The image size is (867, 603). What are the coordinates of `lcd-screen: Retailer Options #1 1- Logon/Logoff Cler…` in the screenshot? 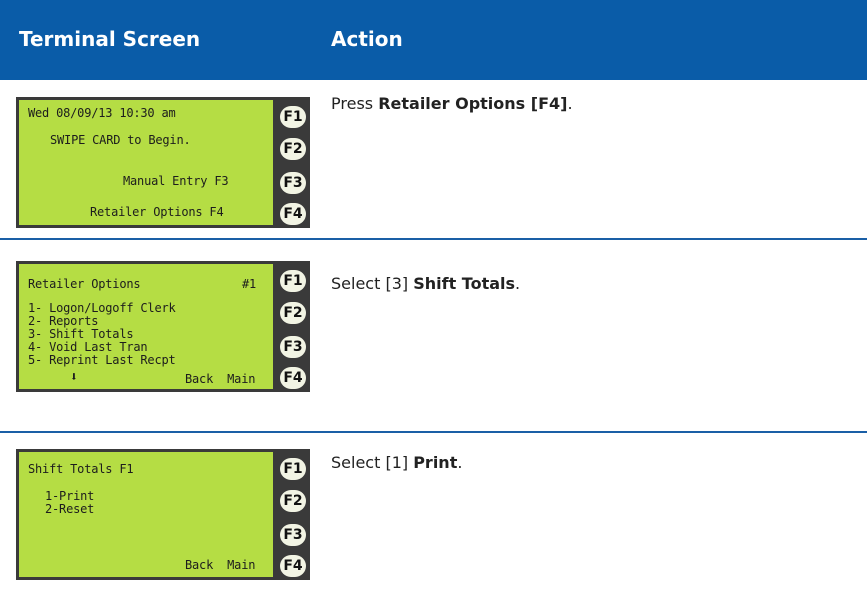 It's located at (146, 326).